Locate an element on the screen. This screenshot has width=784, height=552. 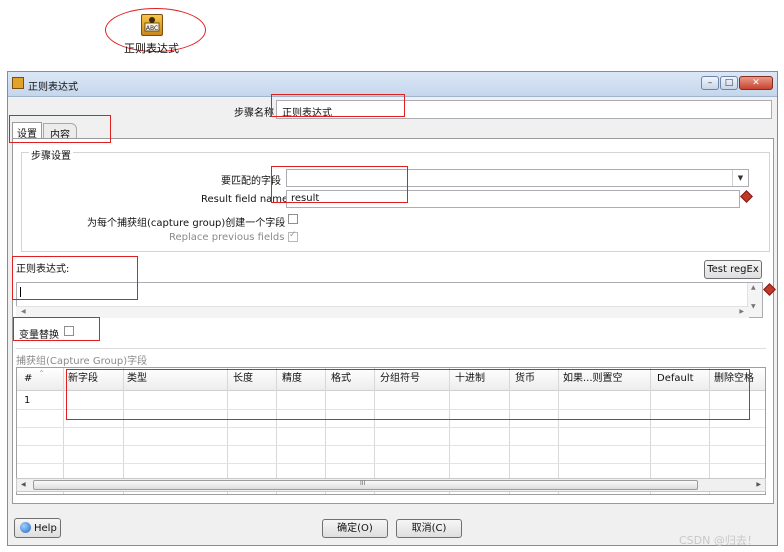
help-button: Help is located at coordinates (37, 528).